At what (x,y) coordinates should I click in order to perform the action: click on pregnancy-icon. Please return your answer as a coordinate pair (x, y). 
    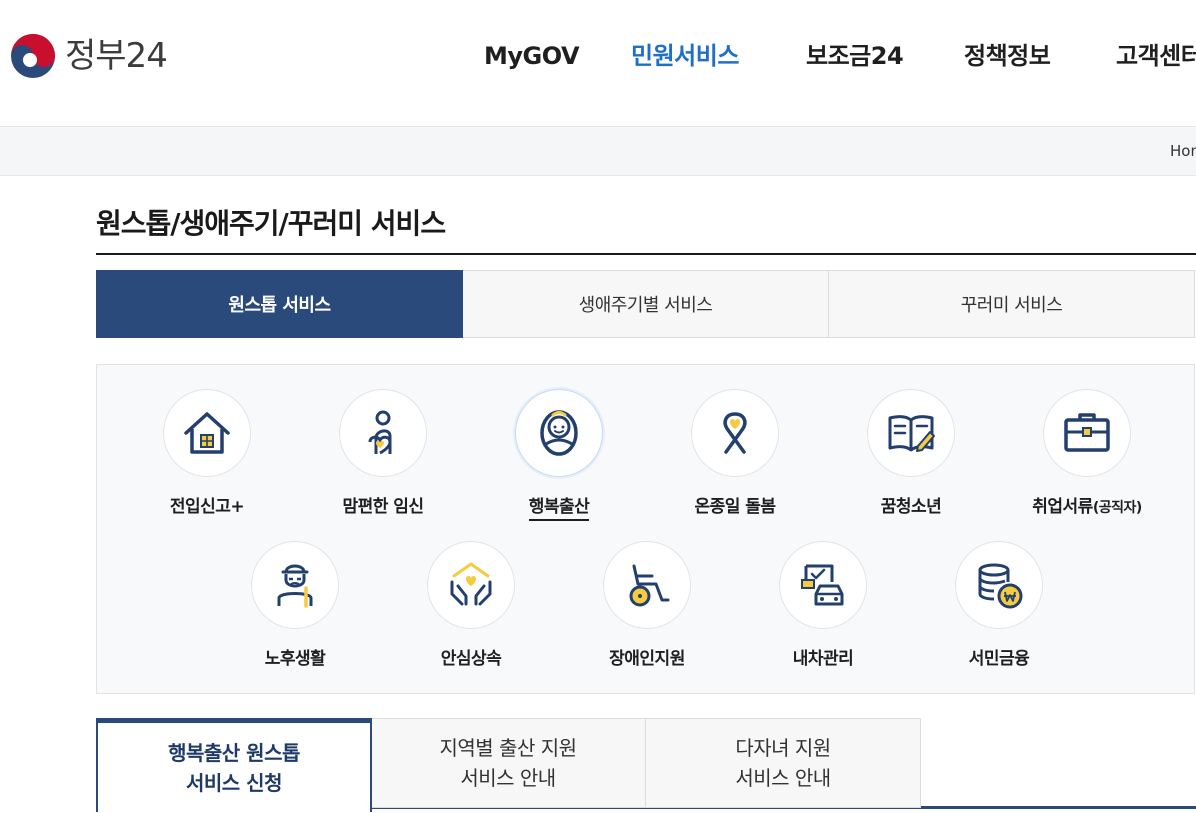
    Looking at the image, I should click on (380, 432).